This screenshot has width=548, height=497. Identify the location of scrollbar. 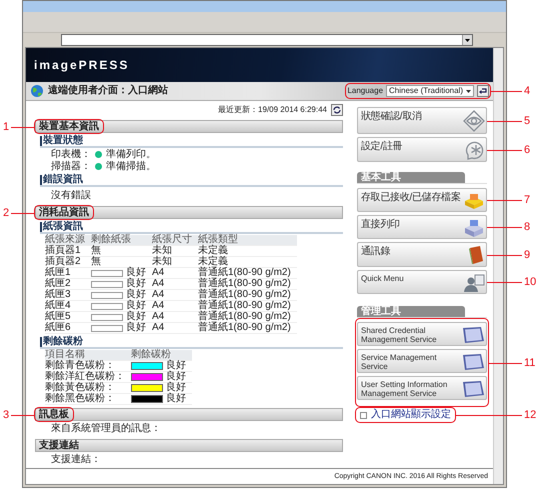
(498, 266).